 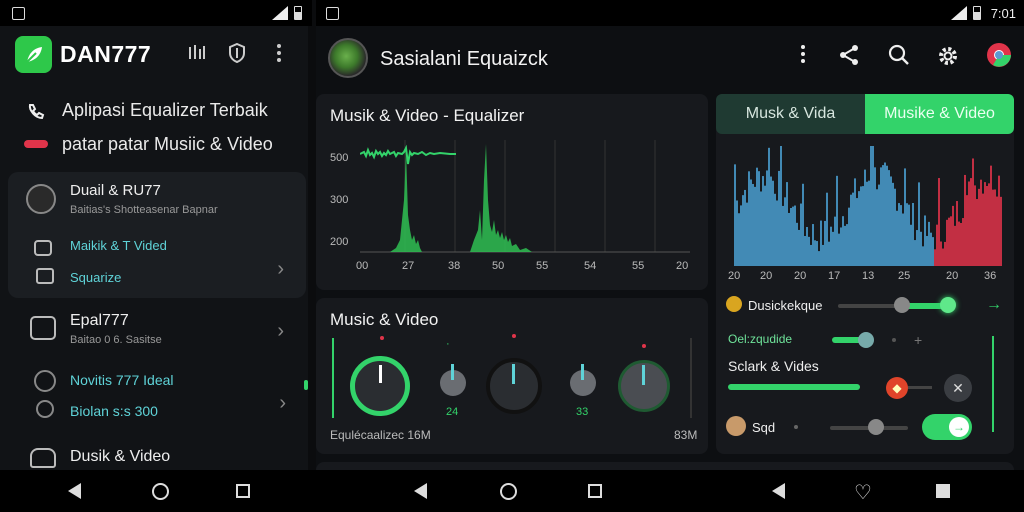 I want to click on x-tick: 38, so click(x=454, y=266).